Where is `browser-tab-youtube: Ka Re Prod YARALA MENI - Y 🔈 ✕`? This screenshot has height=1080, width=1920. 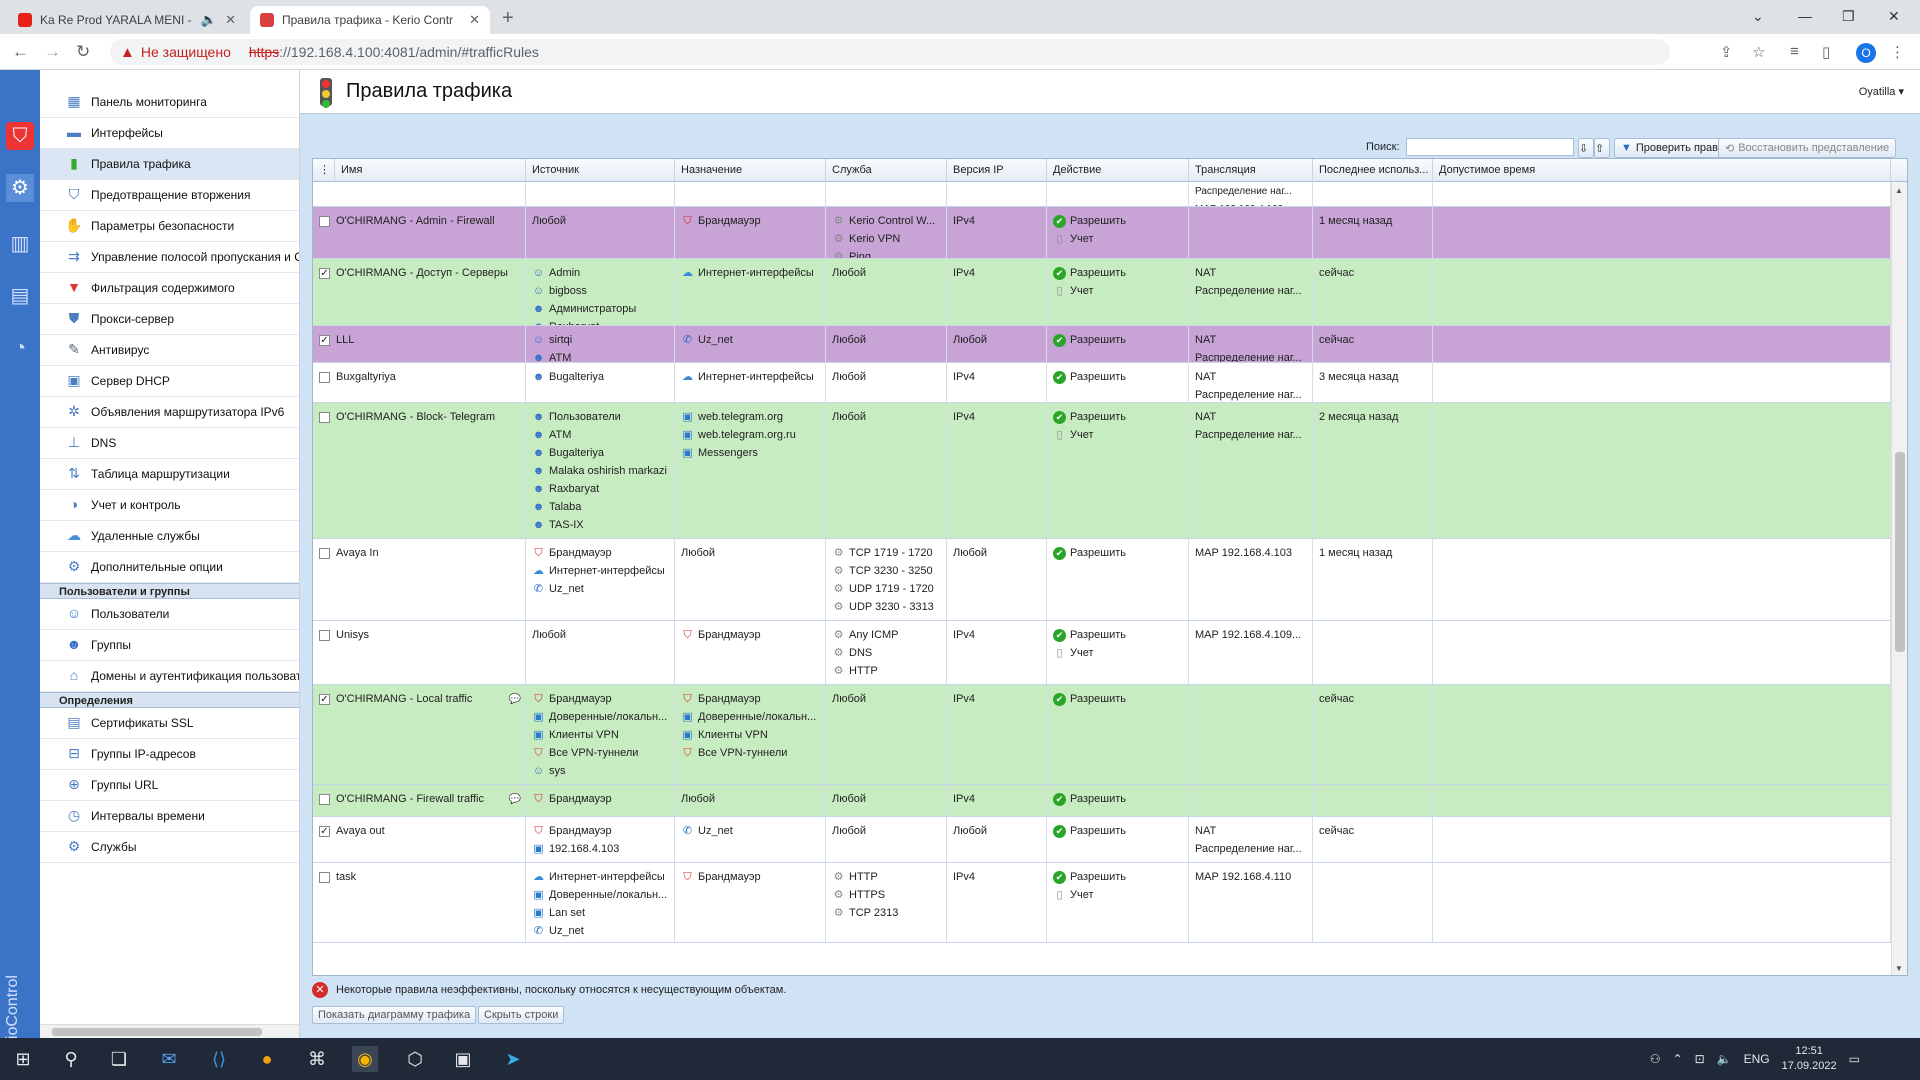
browser-tab-youtube: Ka Re Prod YARALA MENI - Y 🔈 ✕ is located at coordinates (127, 20).